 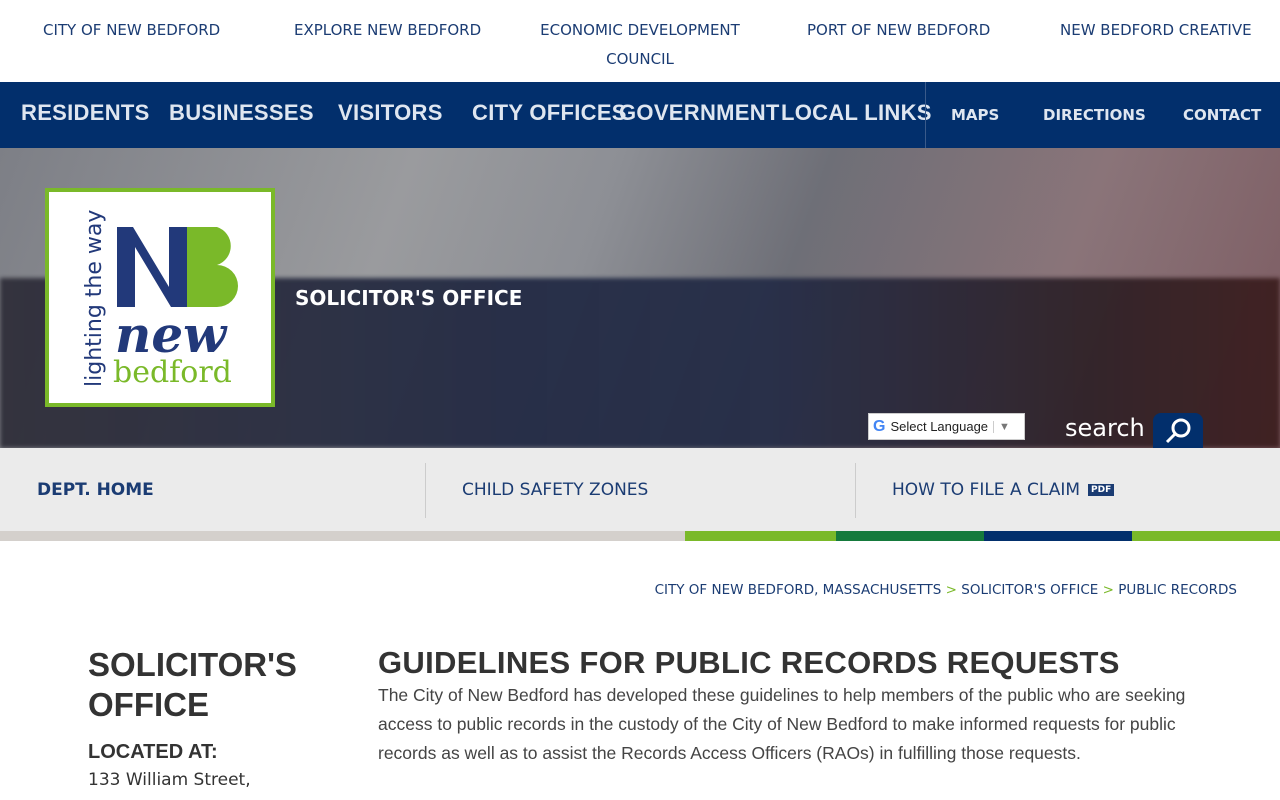 What do you see at coordinates (85, 113) in the screenshot?
I see `nav-residents: RESIDENTS` at bounding box center [85, 113].